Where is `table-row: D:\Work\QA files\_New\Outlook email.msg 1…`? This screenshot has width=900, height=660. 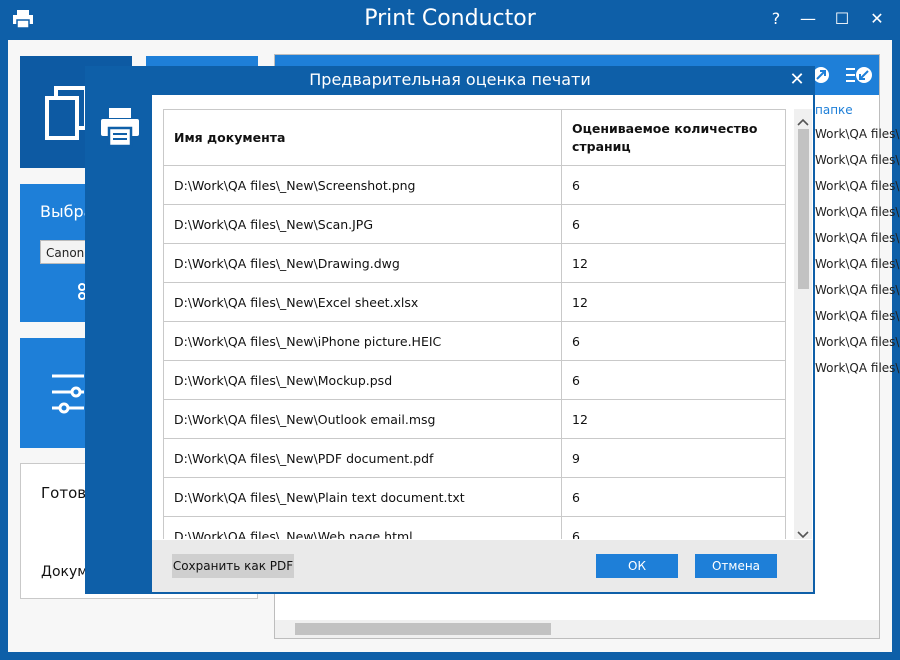 table-row: D:\Work\QA files\_New\Outlook email.msg 1… is located at coordinates (474, 419).